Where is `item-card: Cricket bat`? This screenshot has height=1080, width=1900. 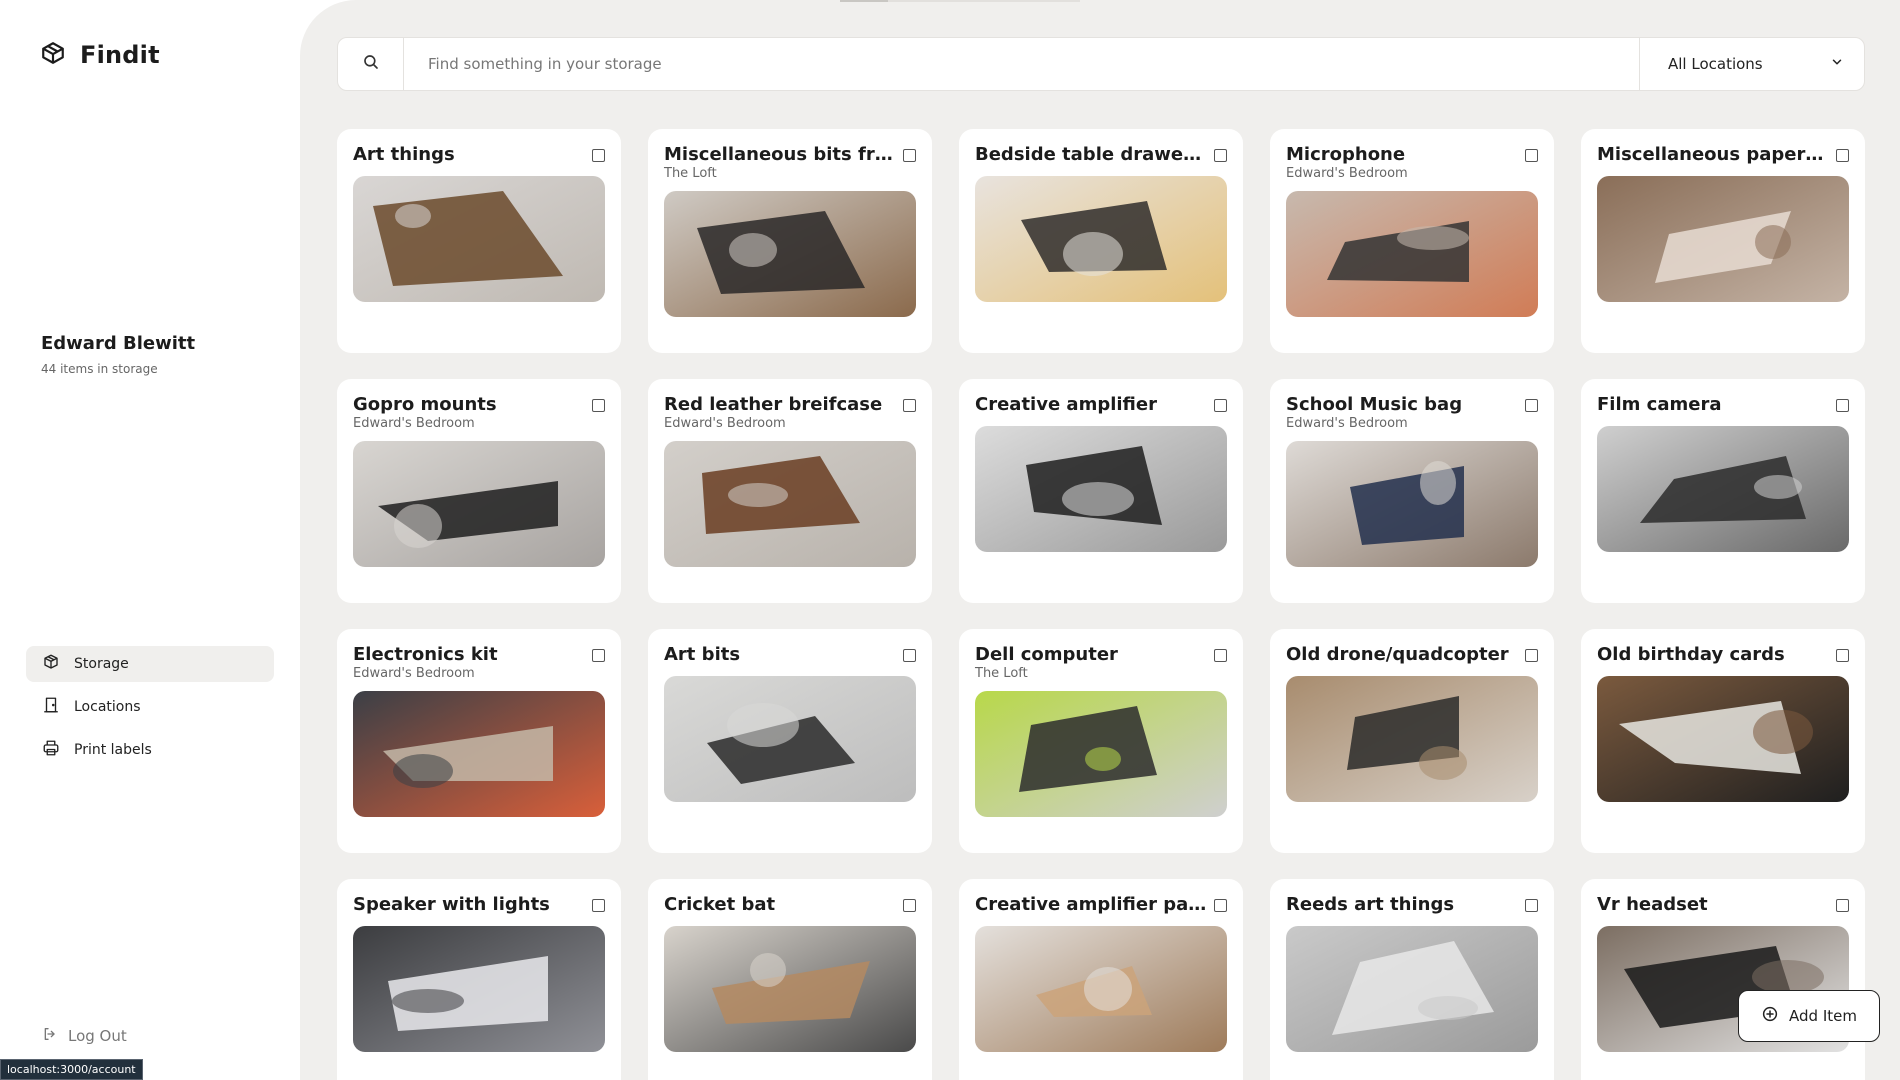 item-card: Cricket bat is located at coordinates (790, 979).